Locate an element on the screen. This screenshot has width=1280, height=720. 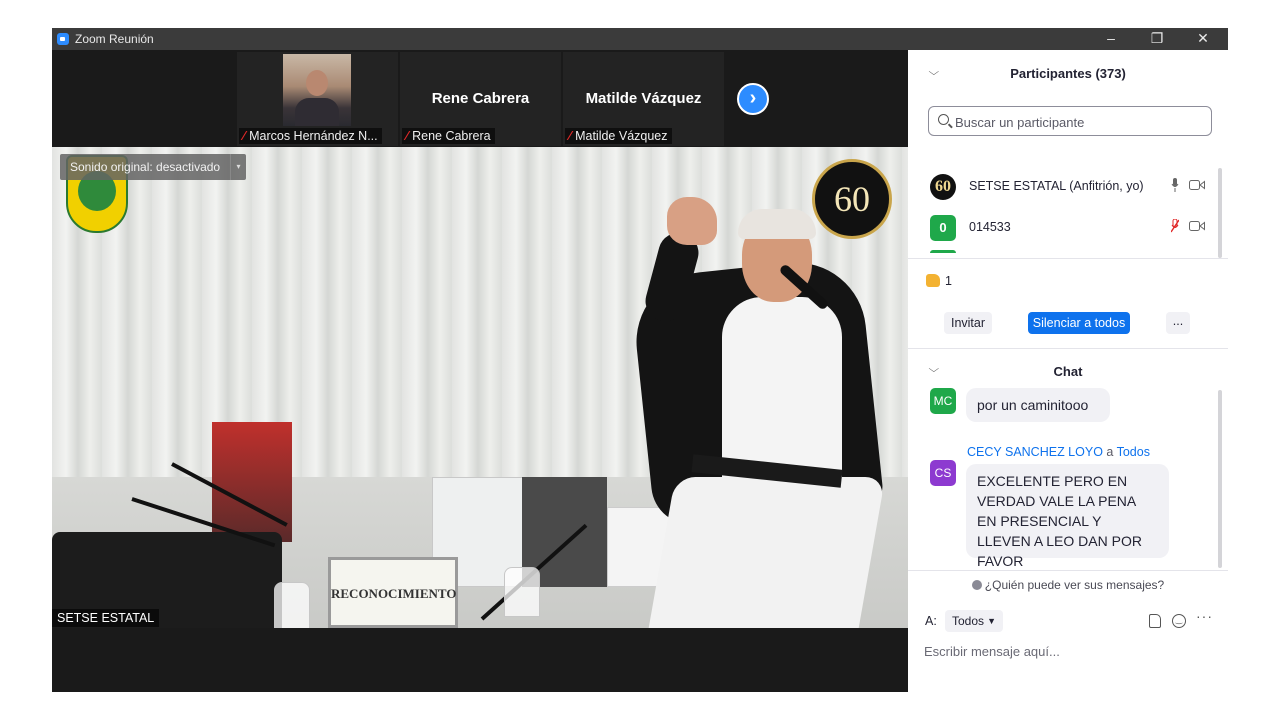
message-sender-line: CECY SANCHEZ LOYO a Todos is located at coordinates (1058, 452).